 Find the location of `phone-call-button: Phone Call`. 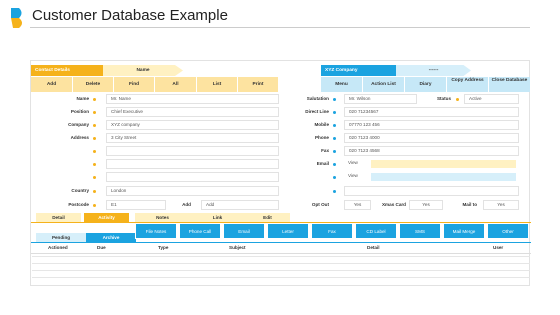

phone-call-button: Phone Call is located at coordinates (200, 231).